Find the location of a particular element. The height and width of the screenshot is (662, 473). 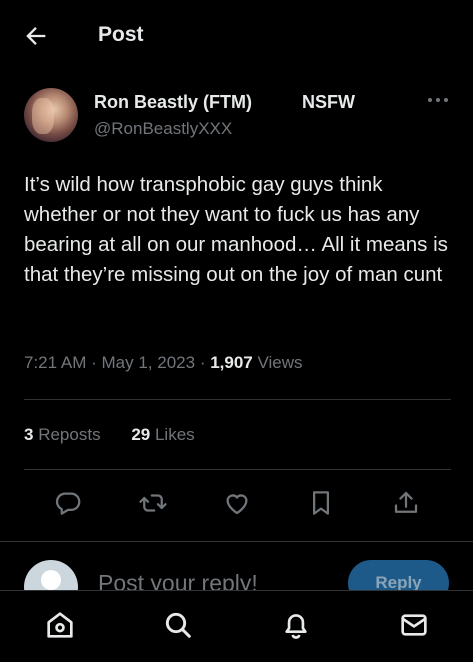

back-arrow-icon is located at coordinates (36, 36).